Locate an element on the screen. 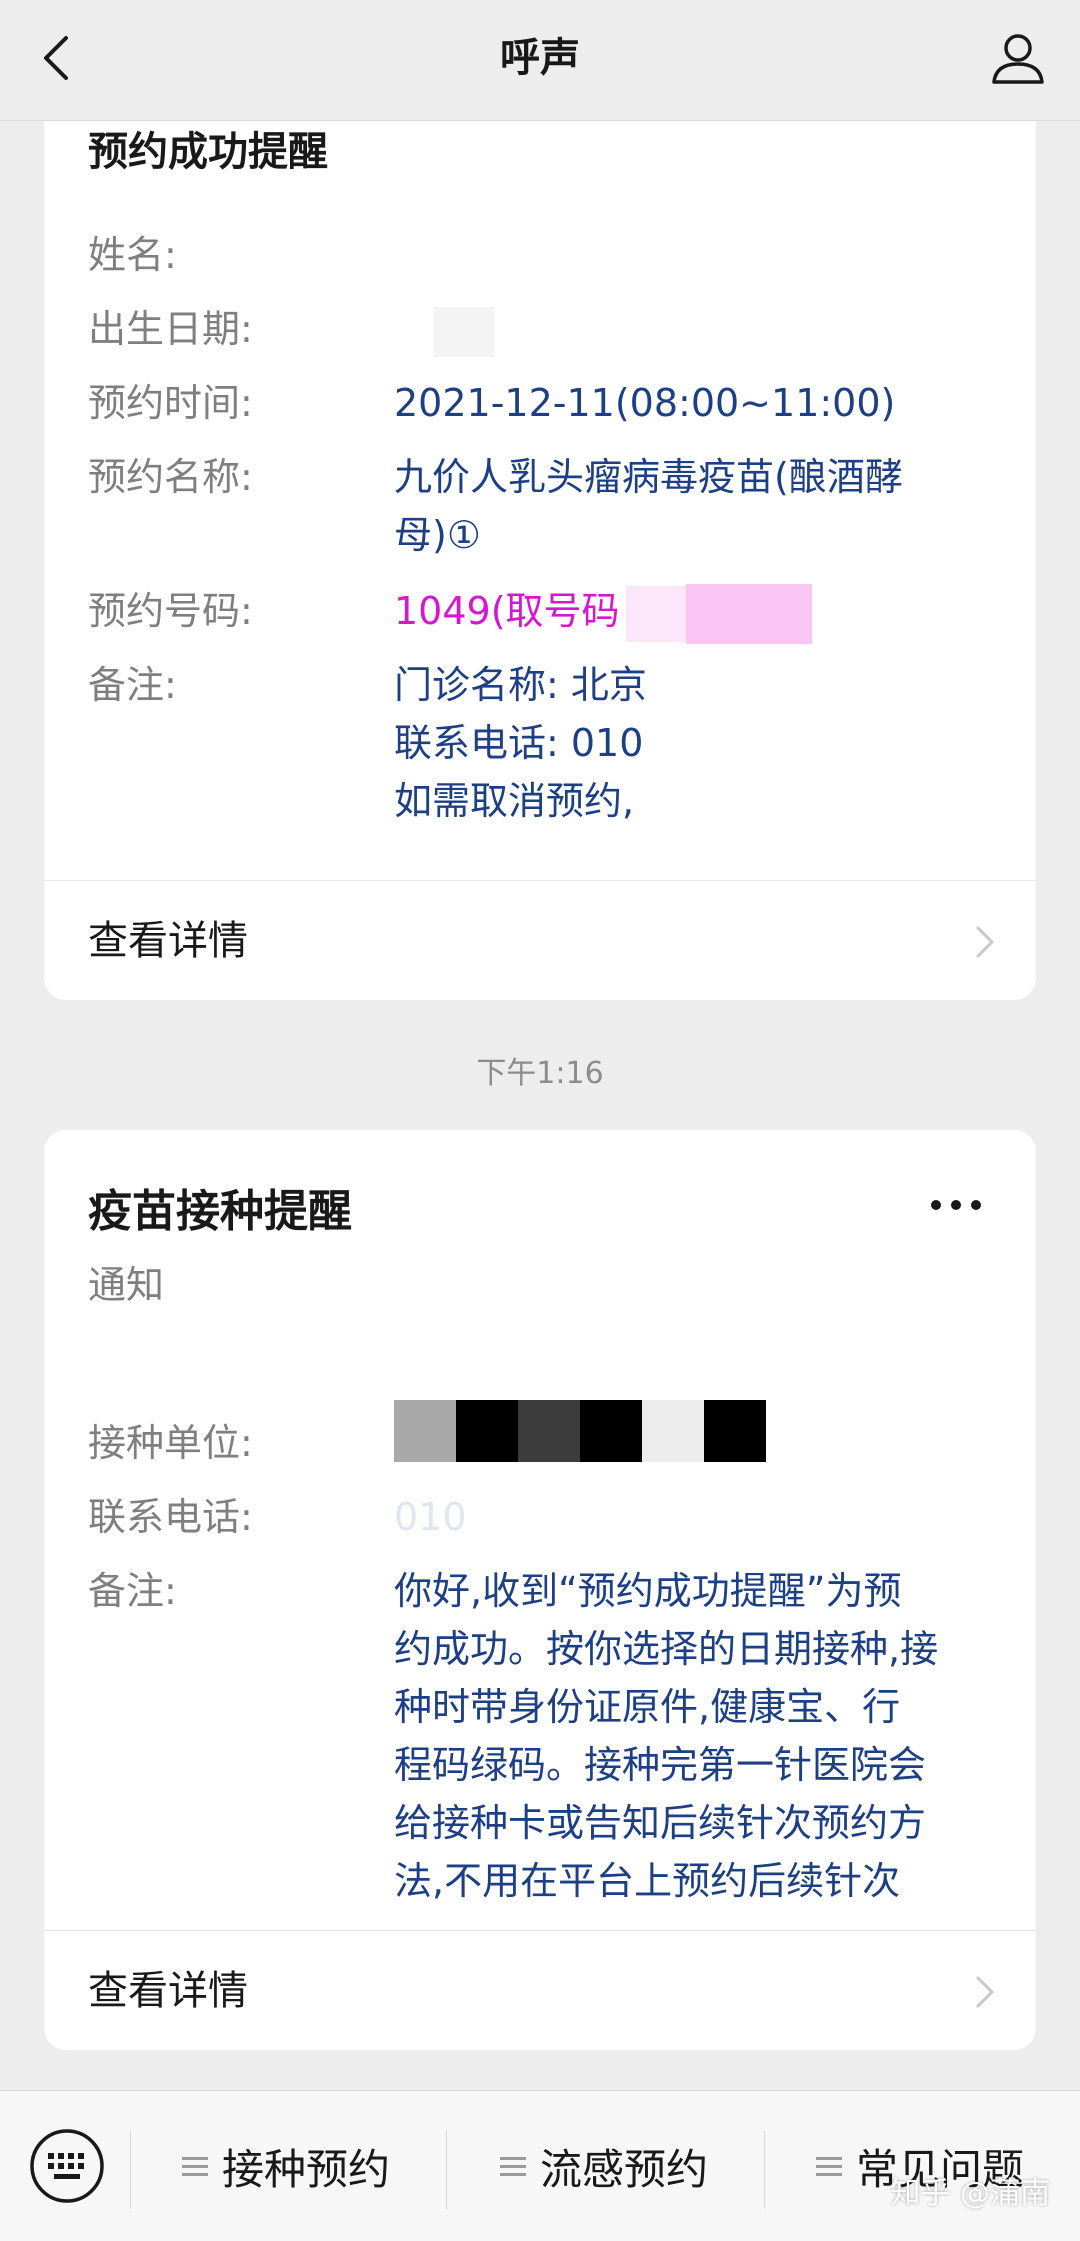 The width and height of the screenshot is (1080, 2241). field-value: 2021-12-11(08:00~11:00) is located at coordinates (645, 403).